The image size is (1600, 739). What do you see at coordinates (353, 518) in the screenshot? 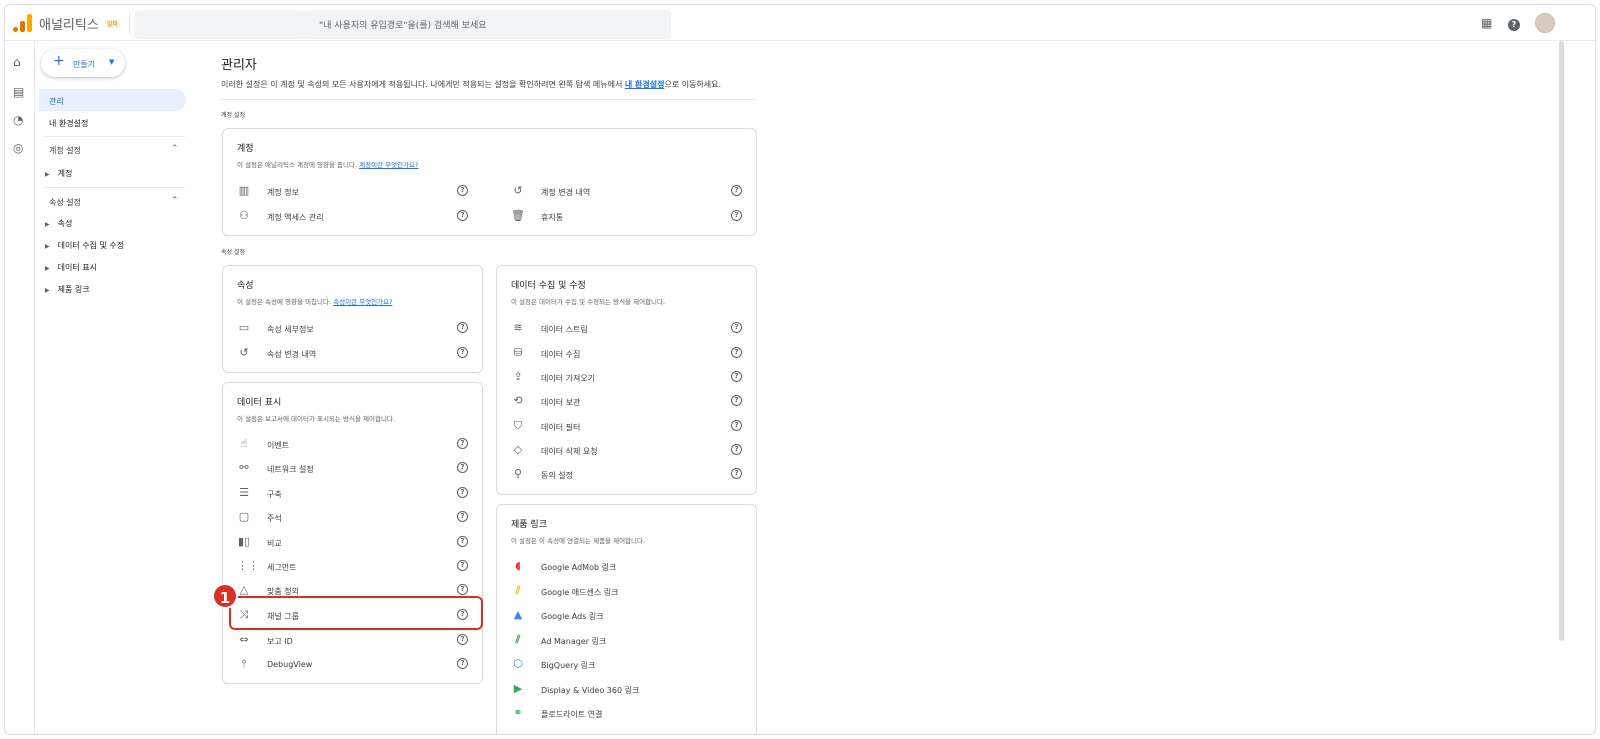
I see `annotations-row: ▢ 주석 ?` at bounding box center [353, 518].